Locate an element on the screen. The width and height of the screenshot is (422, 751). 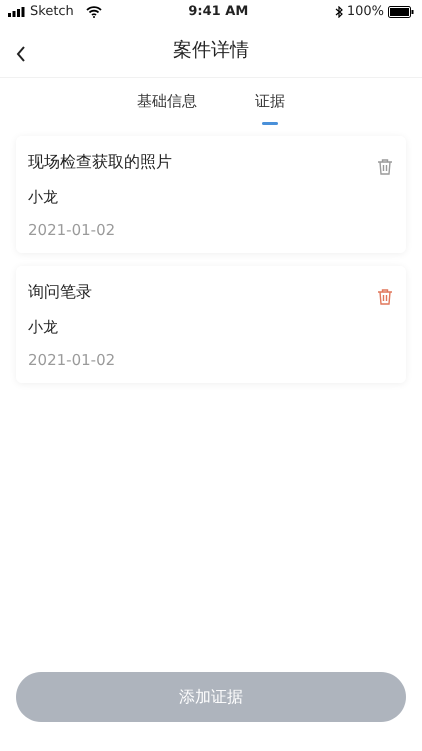
evidence-title: 询问笔录 is located at coordinates (60, 292).